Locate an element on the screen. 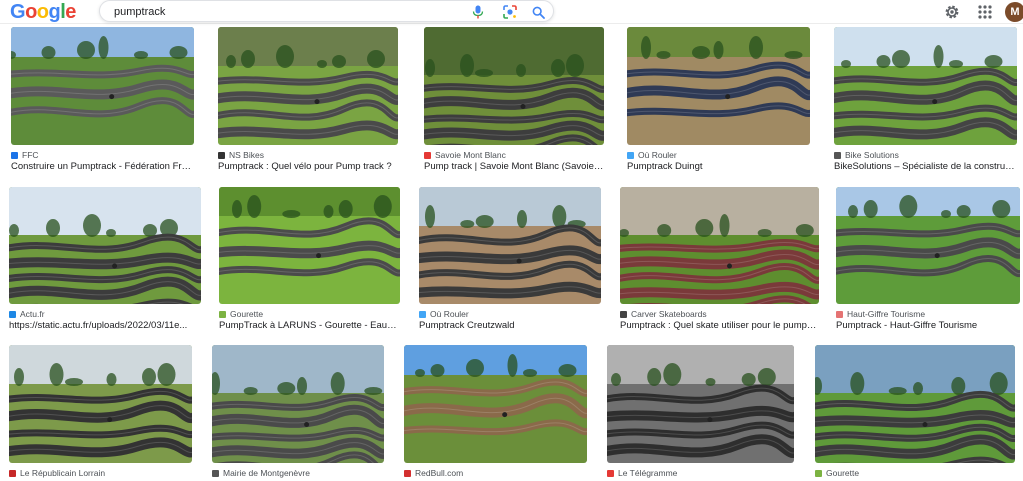 The height and width of the screenshot is (481, 1023). result-title: Pumptrack - Haut-Giffre Tourisme is located at coordinates (928, 326).